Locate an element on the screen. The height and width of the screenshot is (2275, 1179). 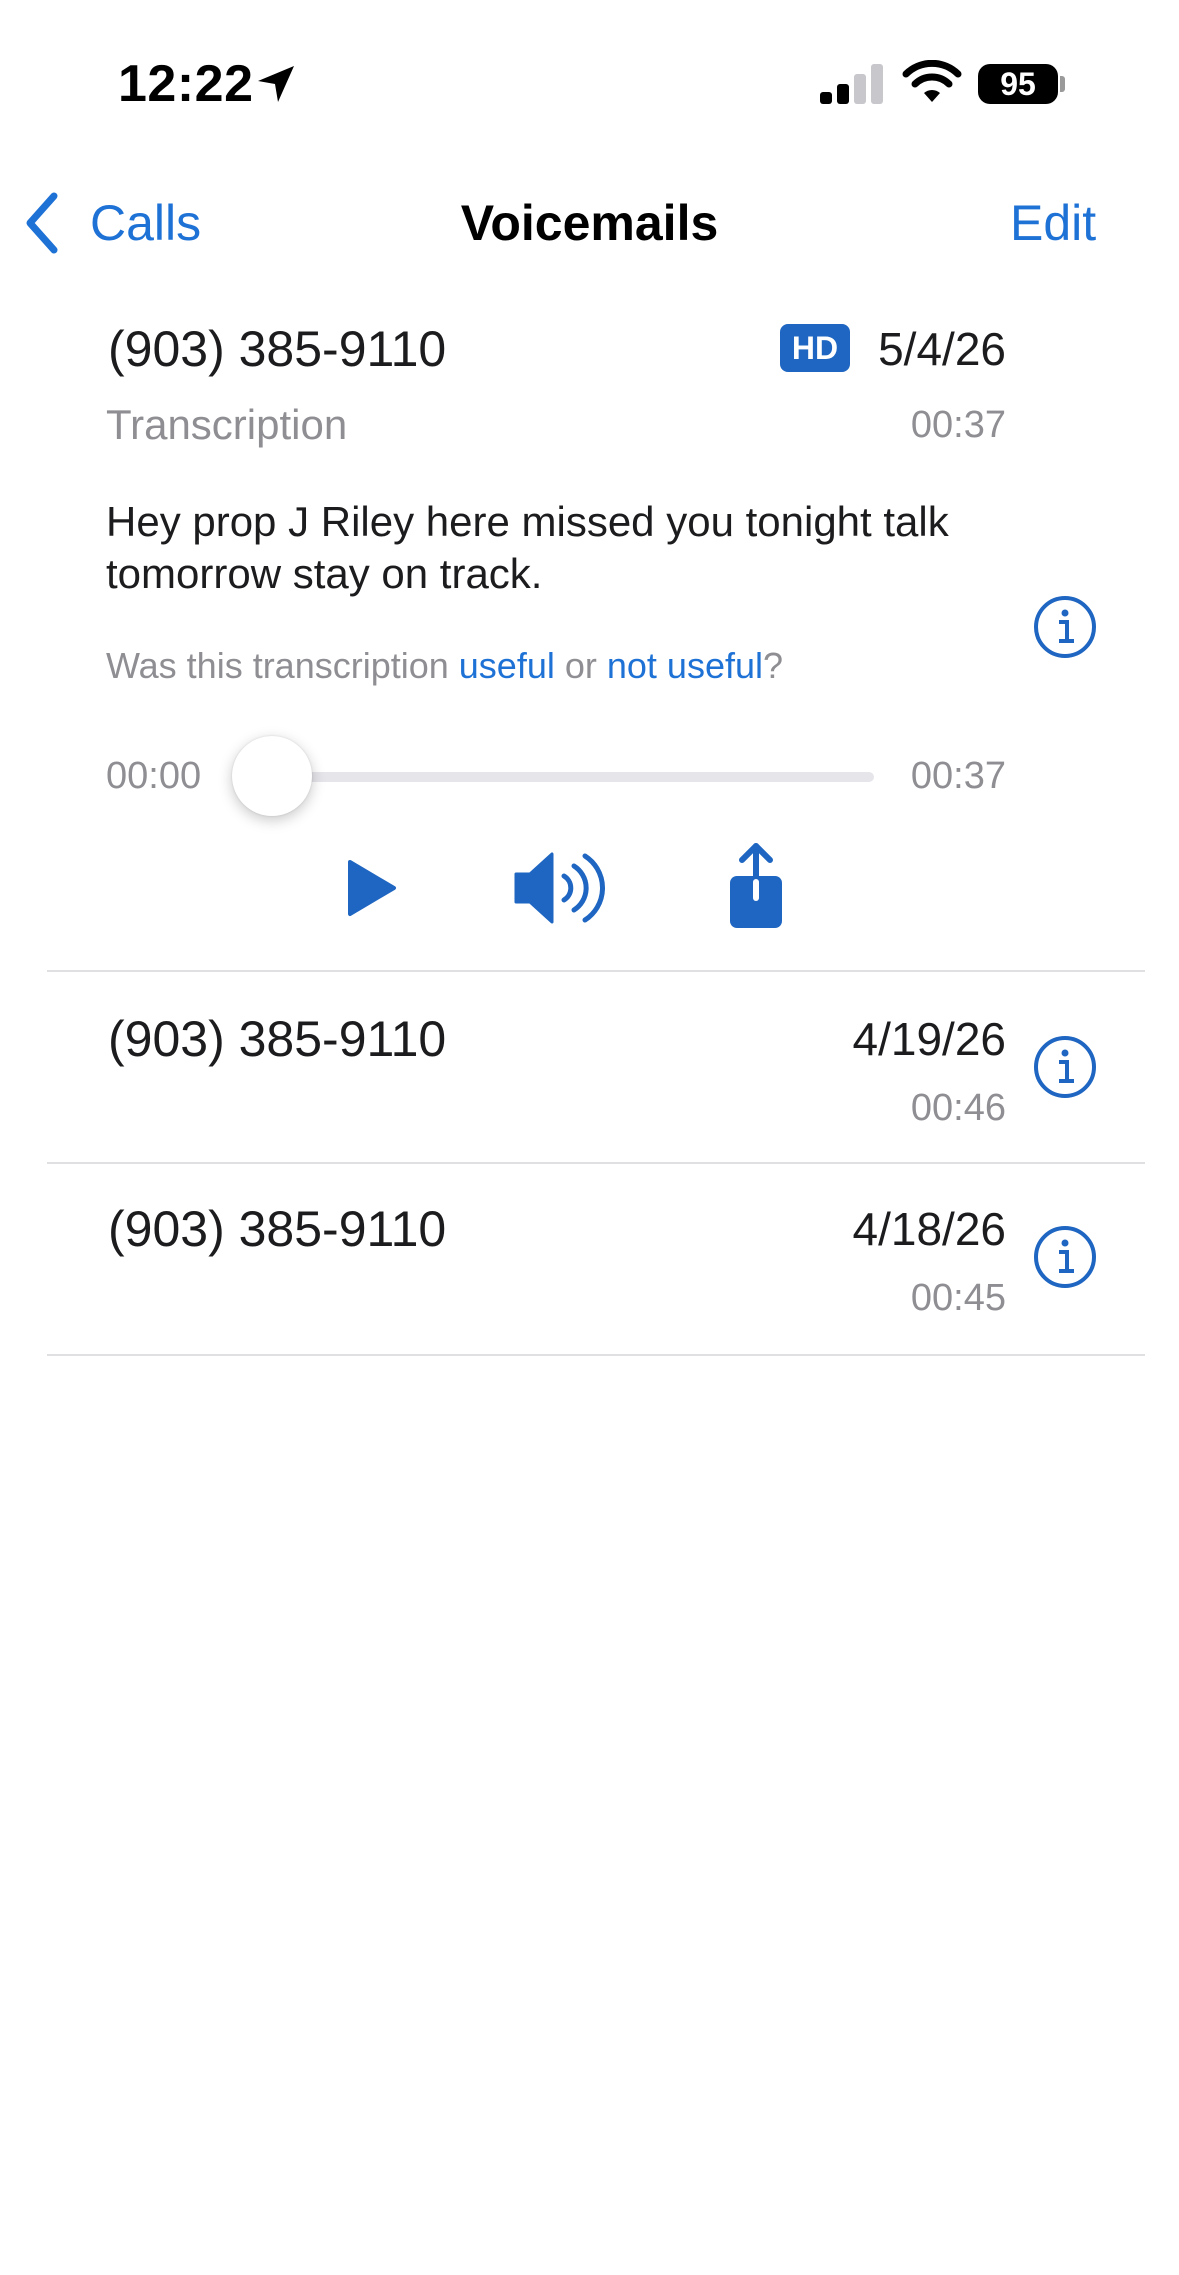
voicemail-duration: 00:45 is located at coordinates (958, 1298).